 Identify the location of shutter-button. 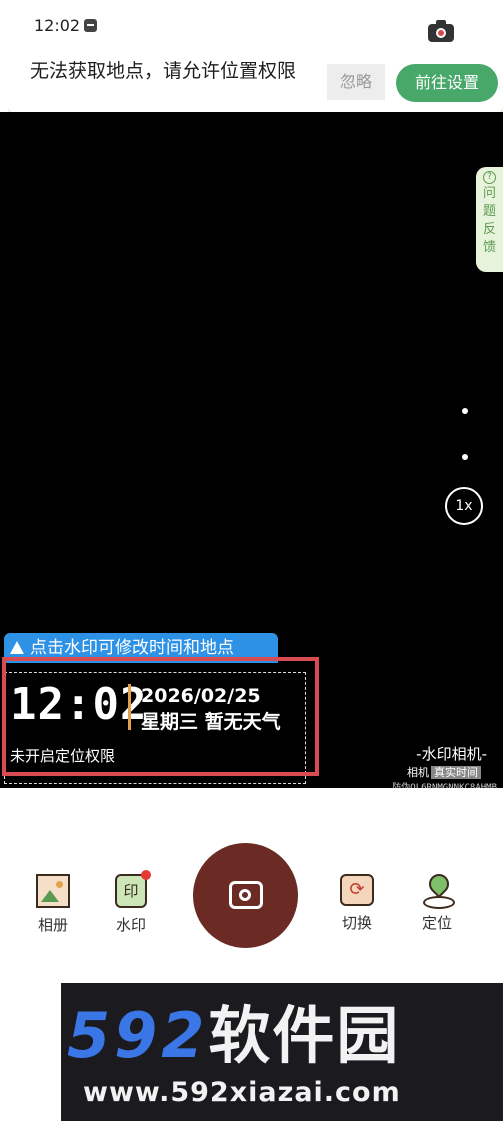
(245, 895).